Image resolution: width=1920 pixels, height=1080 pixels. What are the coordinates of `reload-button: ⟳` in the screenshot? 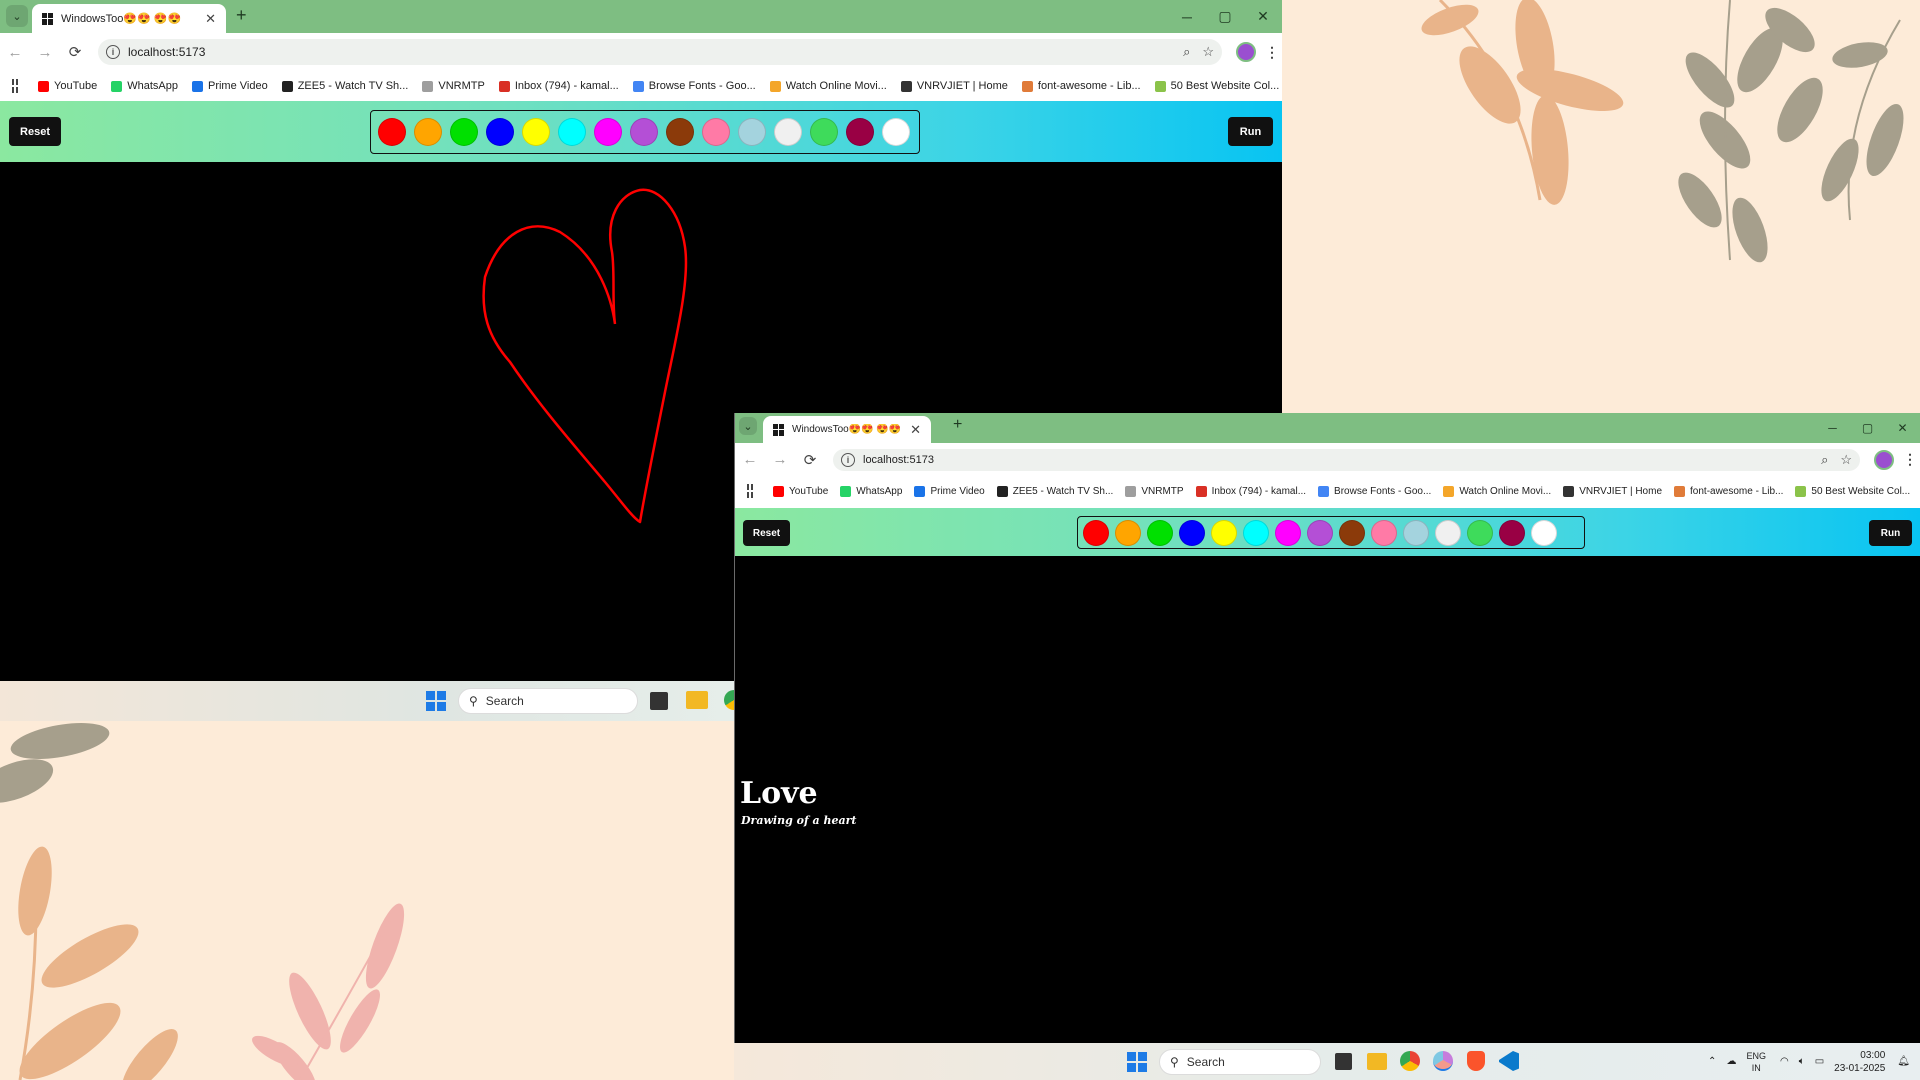 It's located at (75, 52).